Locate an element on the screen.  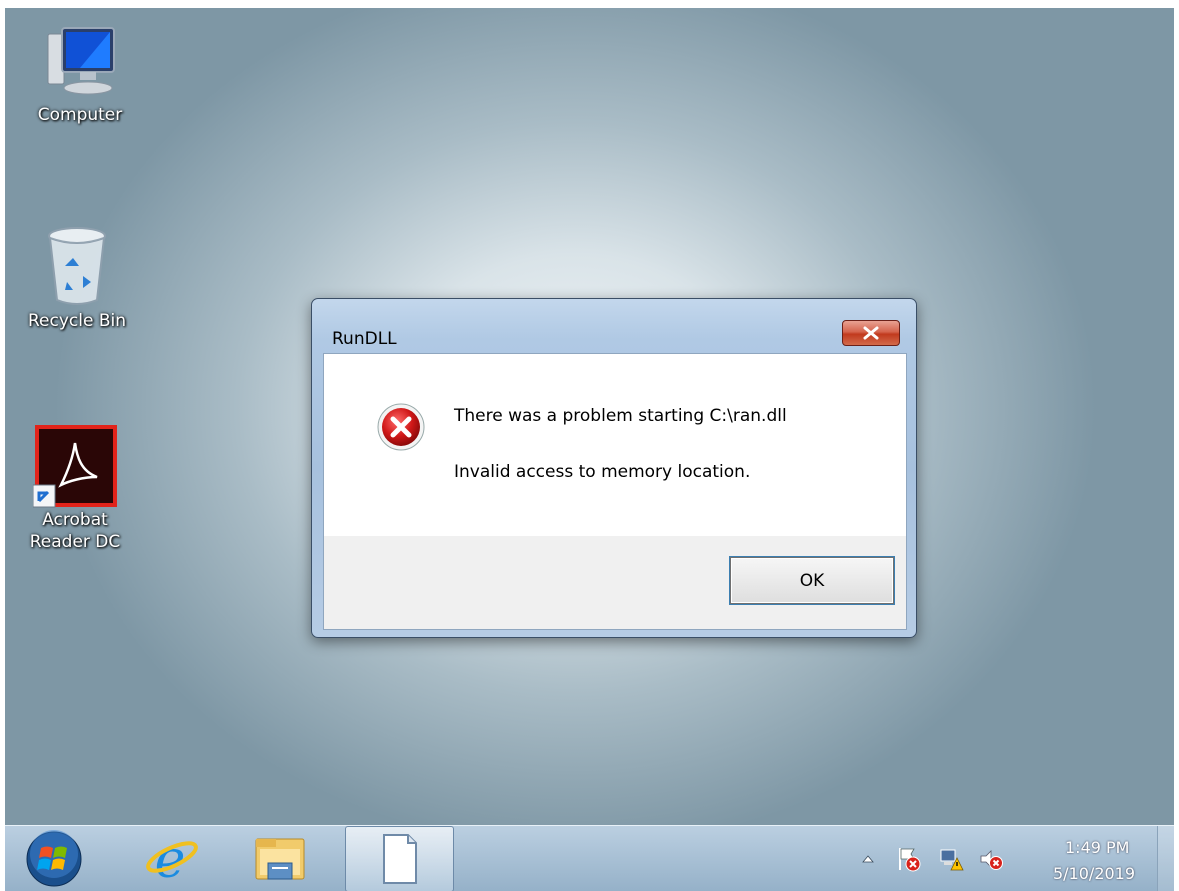
volume-muted-icon is located at coordinates (991, 860).